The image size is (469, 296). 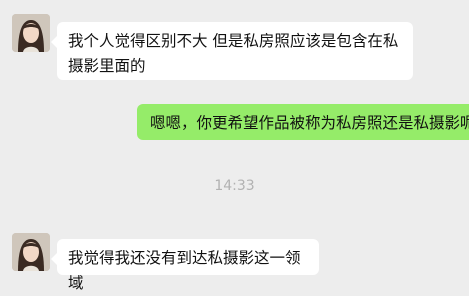 I want to click on message-text: 我个人觉得区别不大 但是私房照应该是包含在私摄影里面的, so click(x=233, y=53).